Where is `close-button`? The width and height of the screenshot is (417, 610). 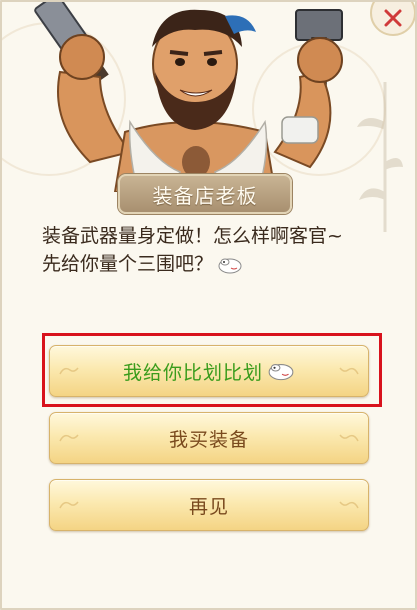 close-button is located at coordinates (392, 19).